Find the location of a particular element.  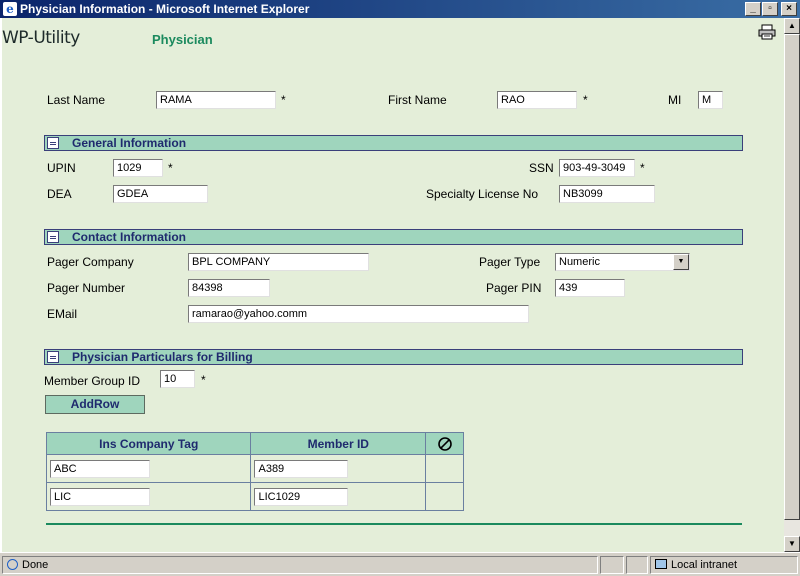

footer-divider is located at coordinates (394, 524).